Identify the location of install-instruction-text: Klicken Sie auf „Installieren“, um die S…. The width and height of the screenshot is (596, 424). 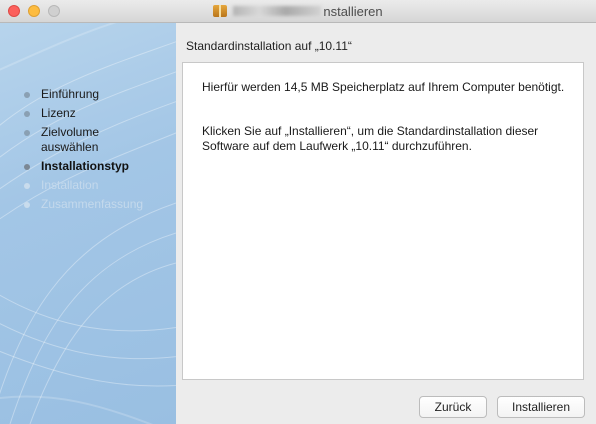
(370, 138).